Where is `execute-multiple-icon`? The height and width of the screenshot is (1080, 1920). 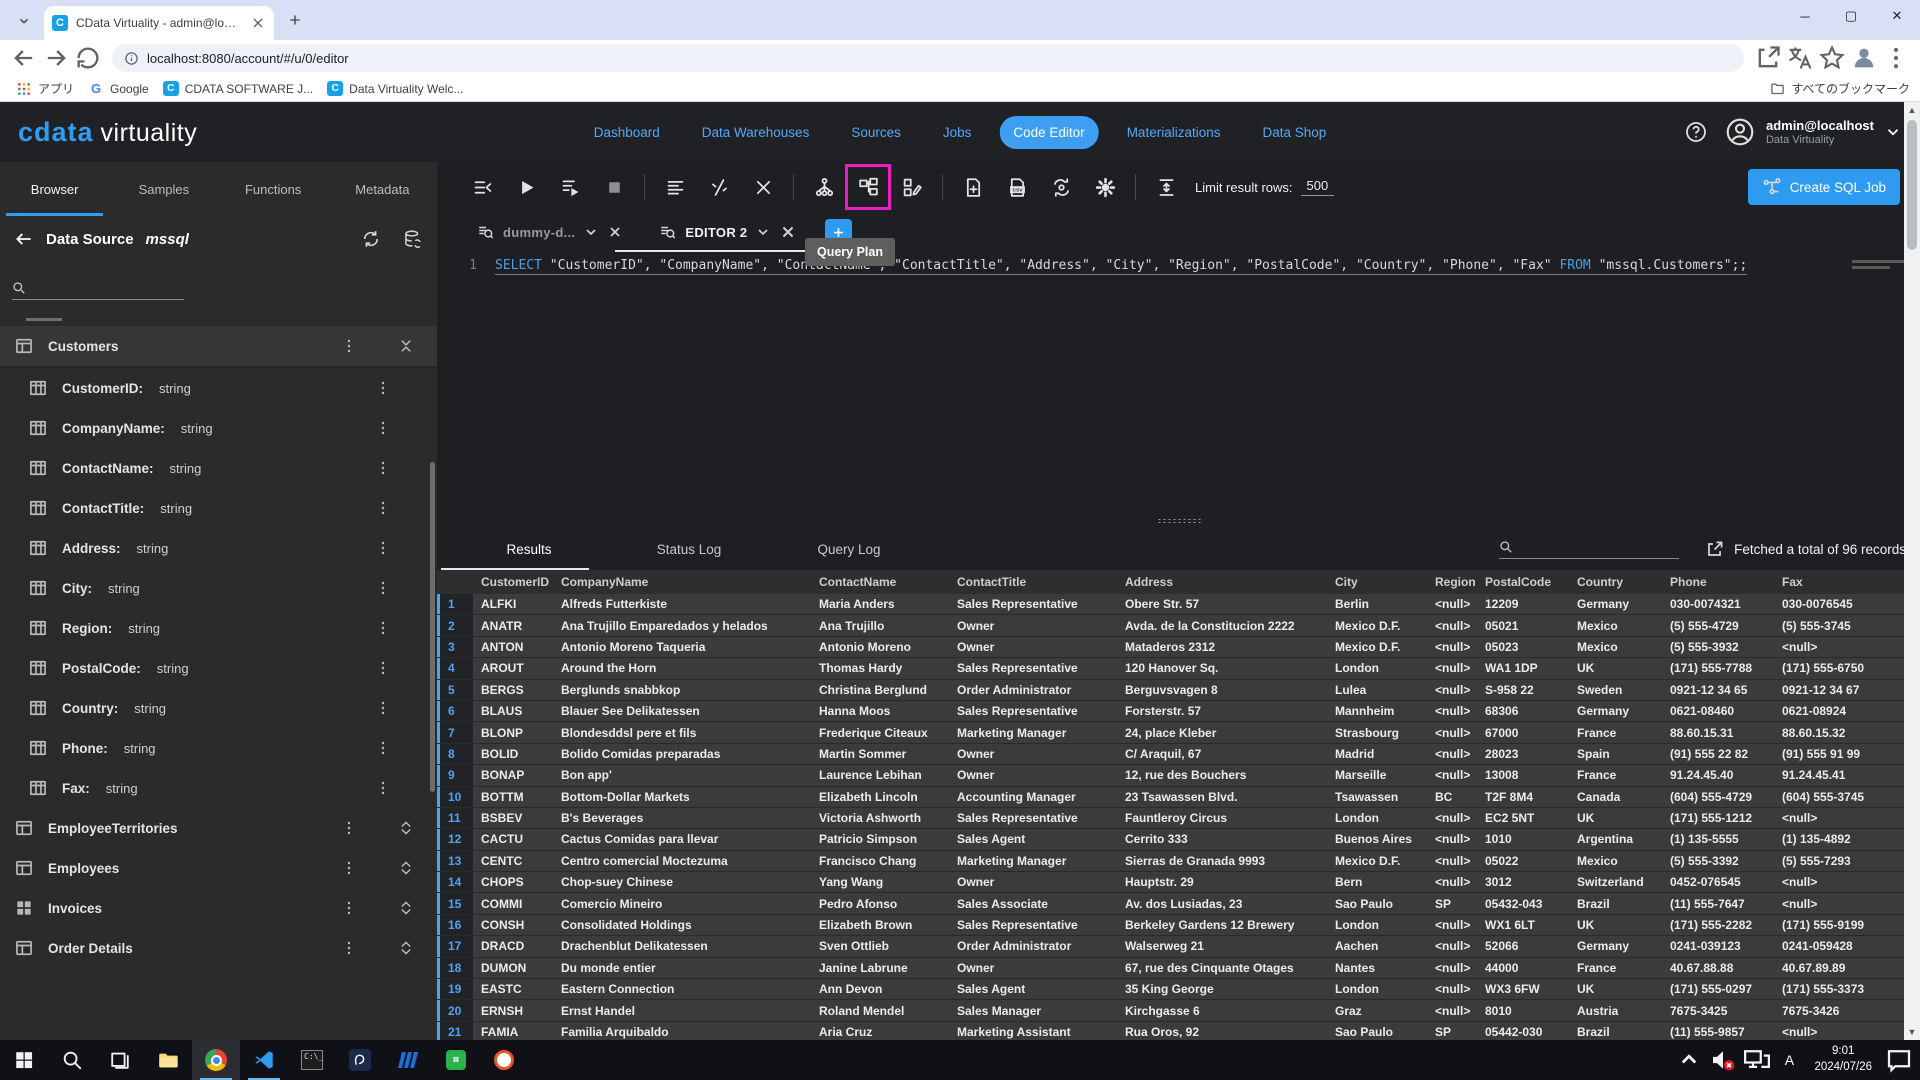 execute-multiple-icon is located at coordinates (482, 187).